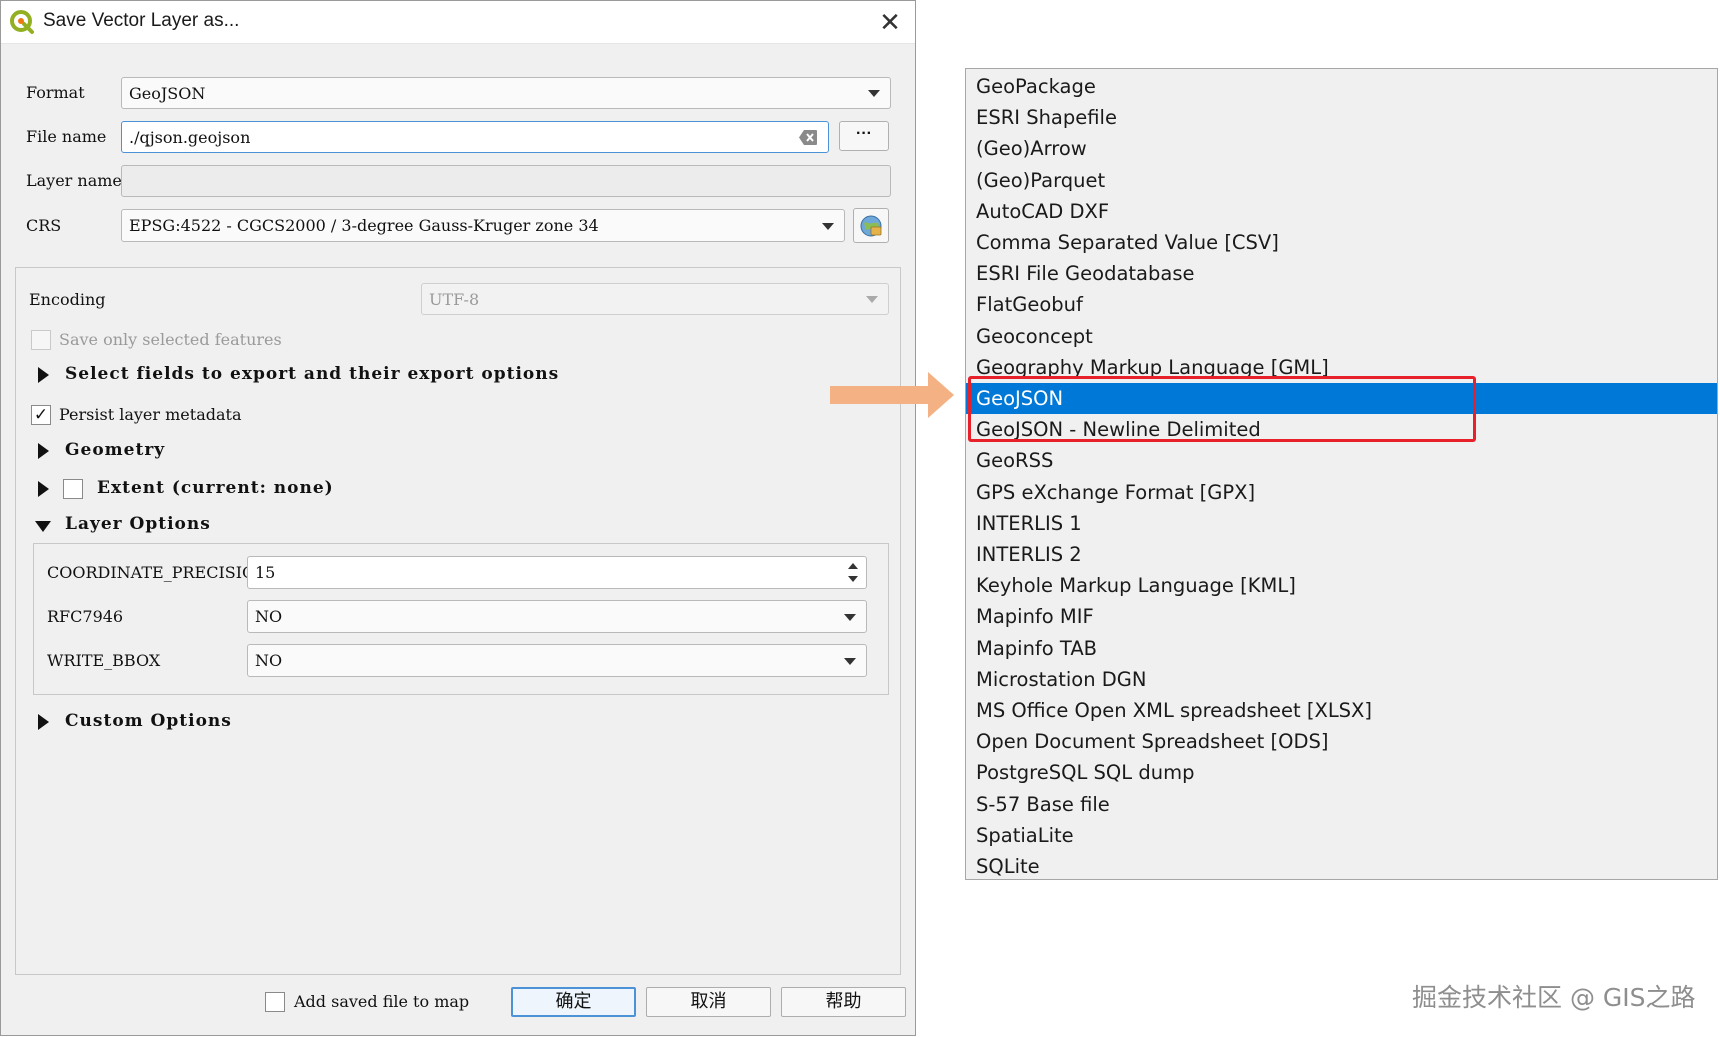 This screenshot has width=1720, height=1038. Describe the element at coordinates (1341, 772) in the screenshot. I see `format-list-item: PostgreSQL SQL dump` at that location.